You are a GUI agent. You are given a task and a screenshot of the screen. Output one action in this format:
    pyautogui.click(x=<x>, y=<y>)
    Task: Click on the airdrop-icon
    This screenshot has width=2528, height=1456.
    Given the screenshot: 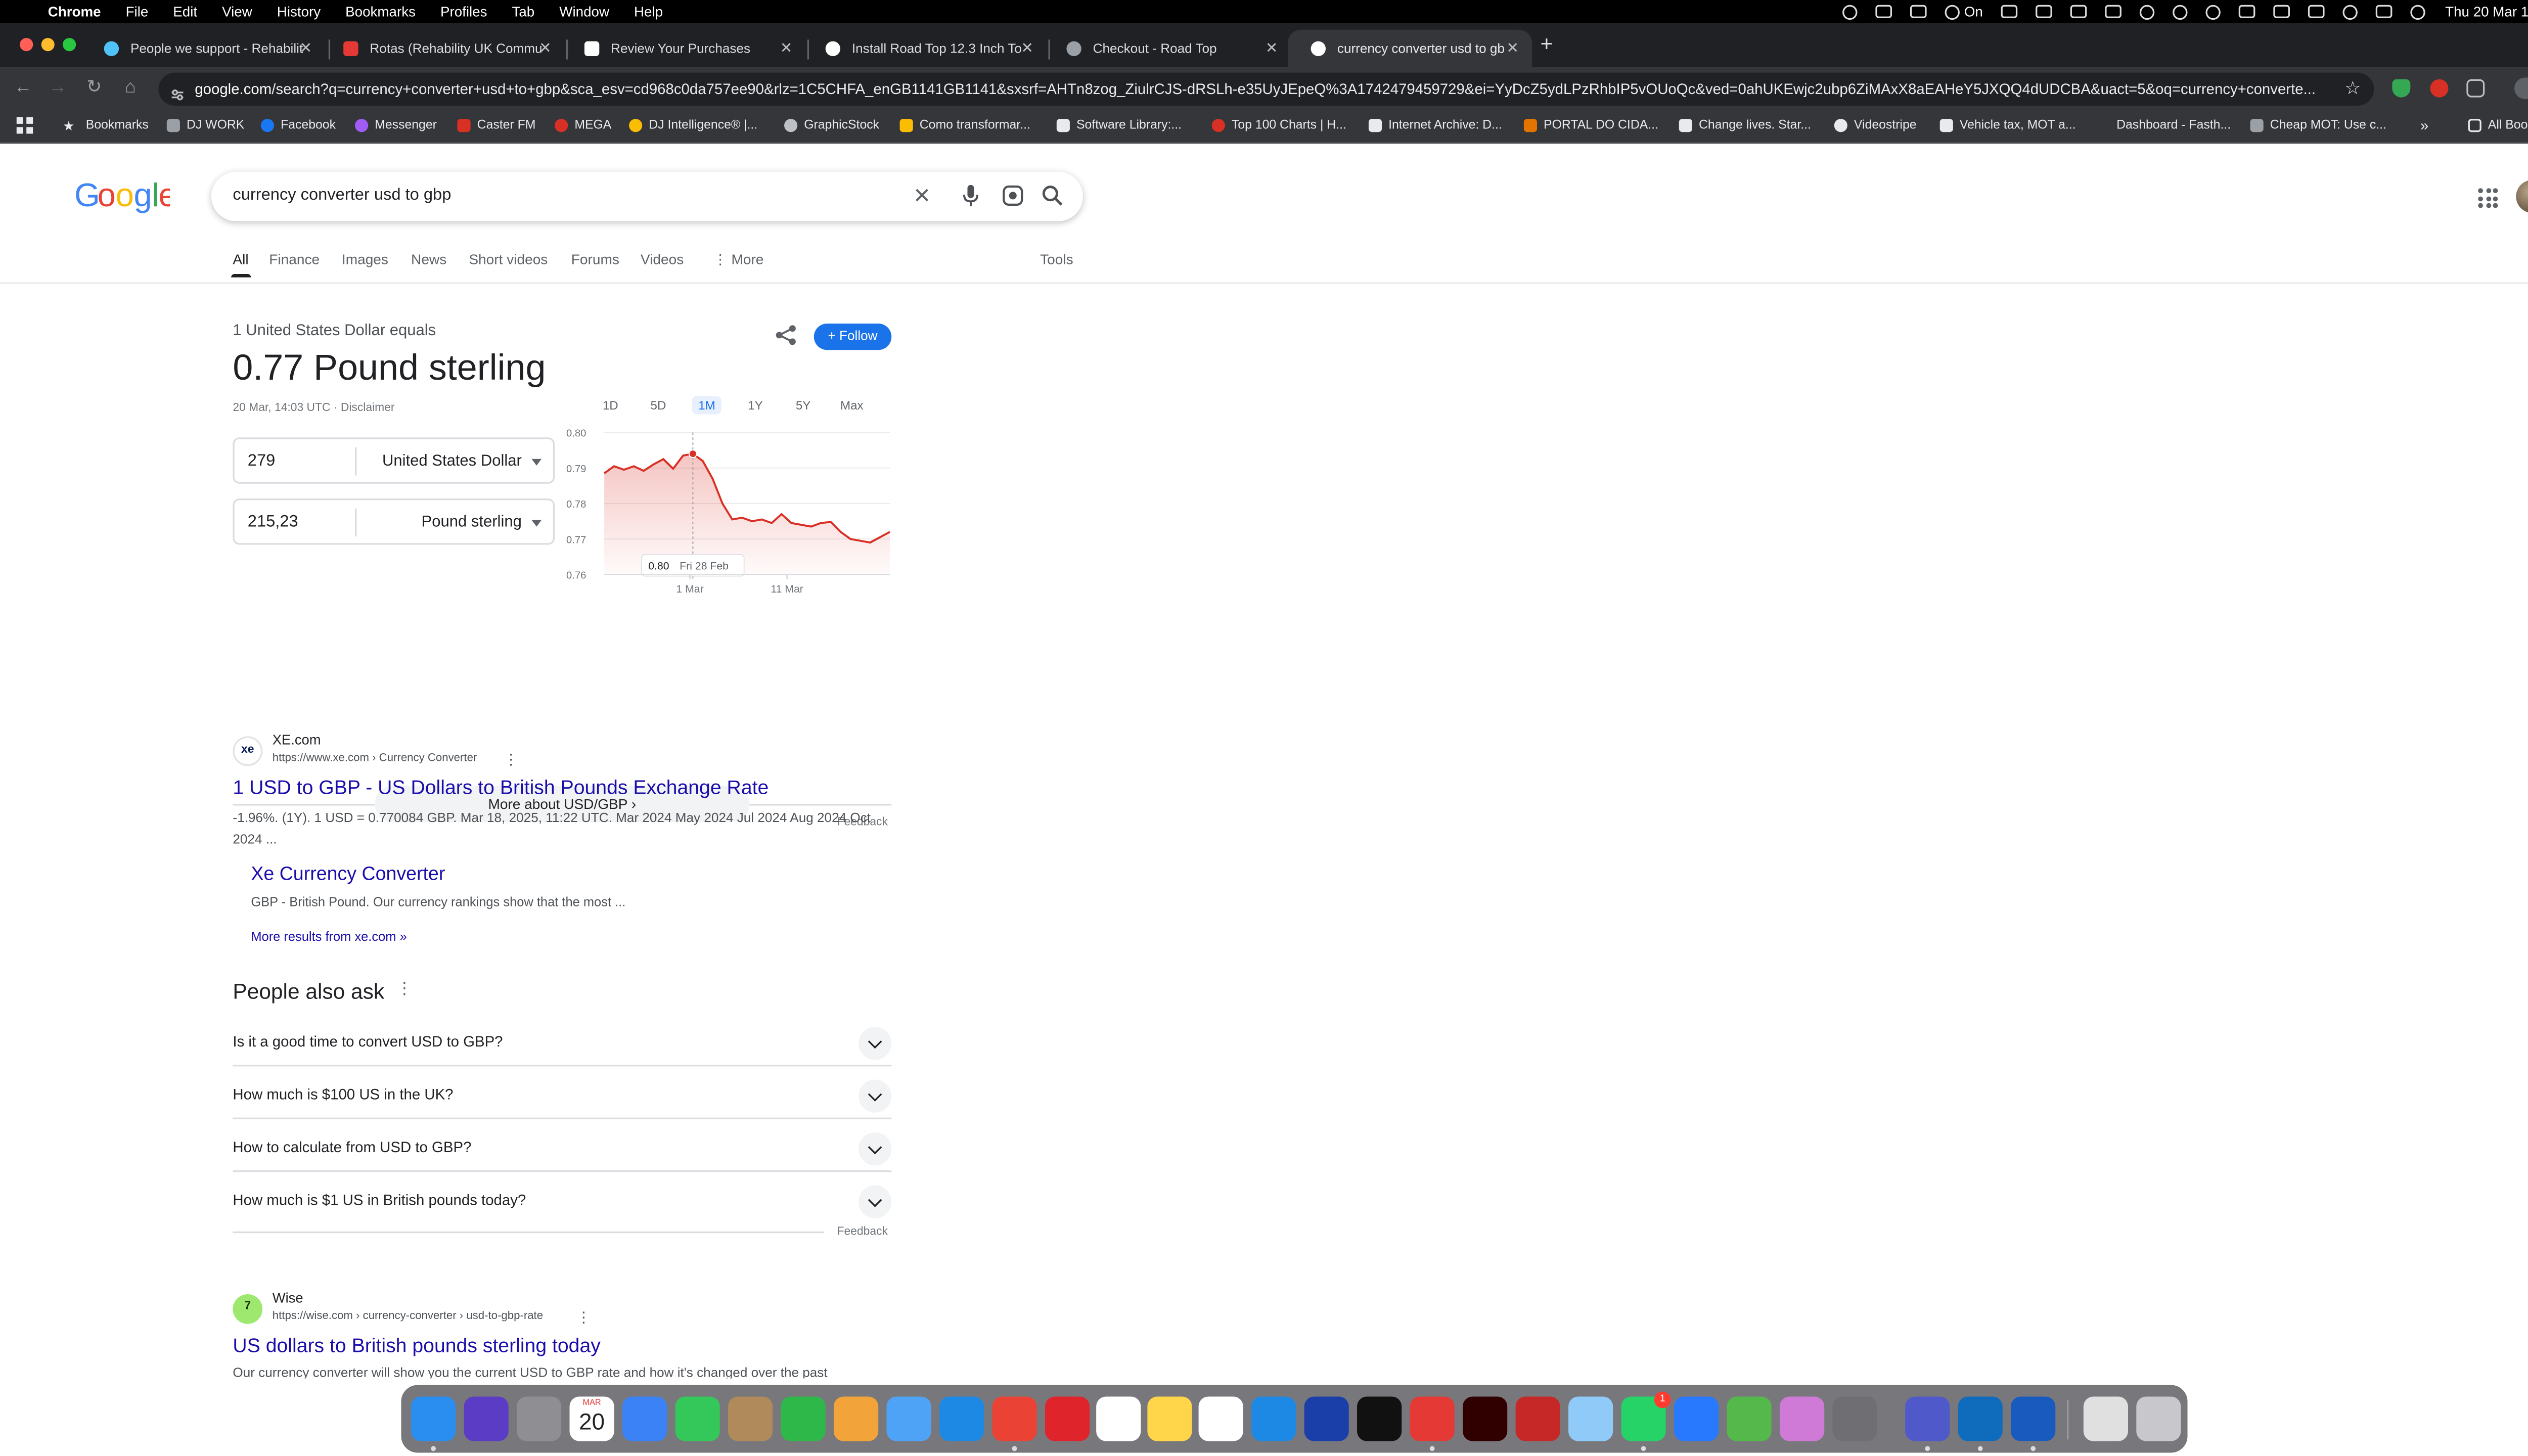 What is the action you would take?
    pyautogui.click(x=2148, y=11)
    